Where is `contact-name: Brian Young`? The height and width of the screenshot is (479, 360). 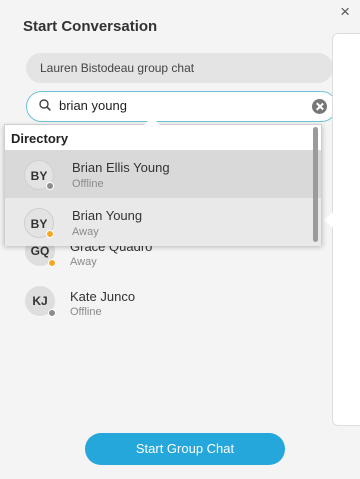
contact-name: Brian Young is located at coordinates (107, 215).